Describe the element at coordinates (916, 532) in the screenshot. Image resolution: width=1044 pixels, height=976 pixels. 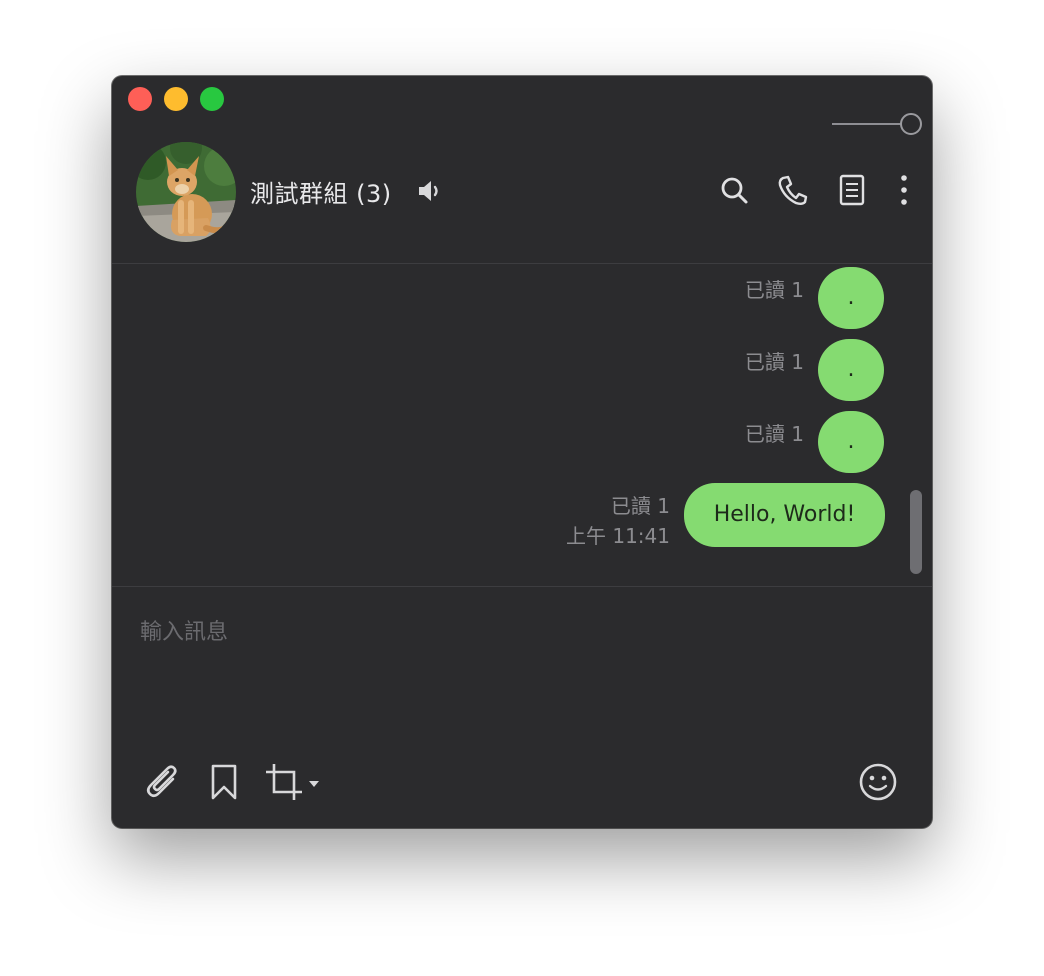
I see `scrollbar` at that location.